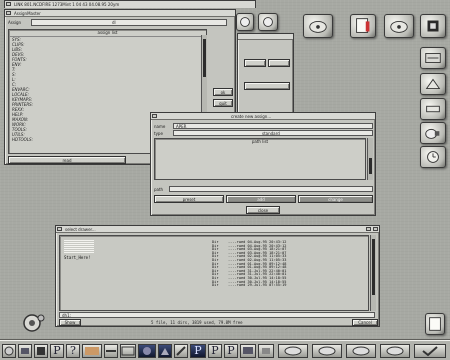 The image size is (450, 360). What do you see at coordinates (266, 351) in the screenshot?
I see `taskbar-phone-icon` at bounding box center [266, 351].